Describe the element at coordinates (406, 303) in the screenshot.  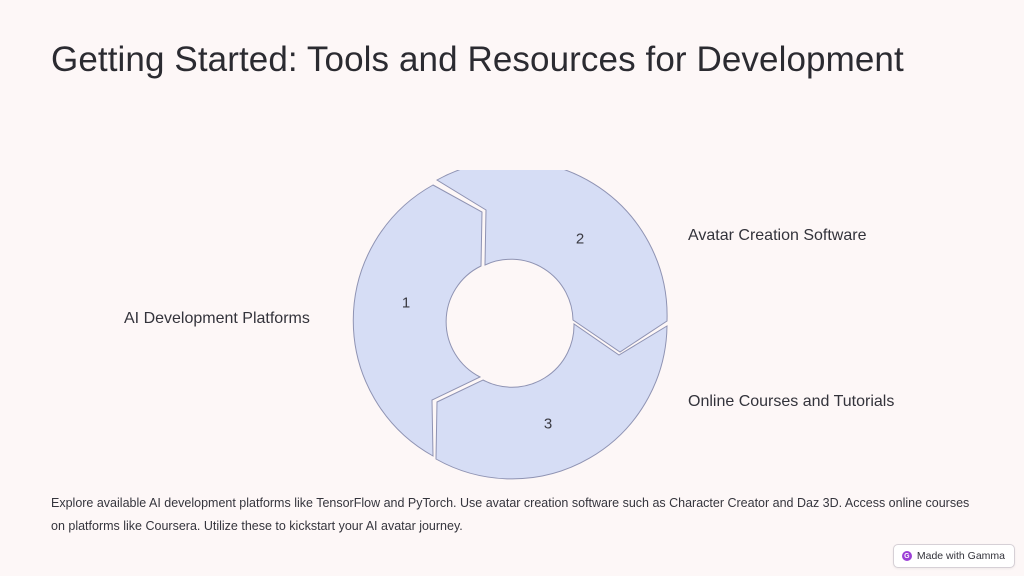
I see `segment-1-number: 1` at that location.